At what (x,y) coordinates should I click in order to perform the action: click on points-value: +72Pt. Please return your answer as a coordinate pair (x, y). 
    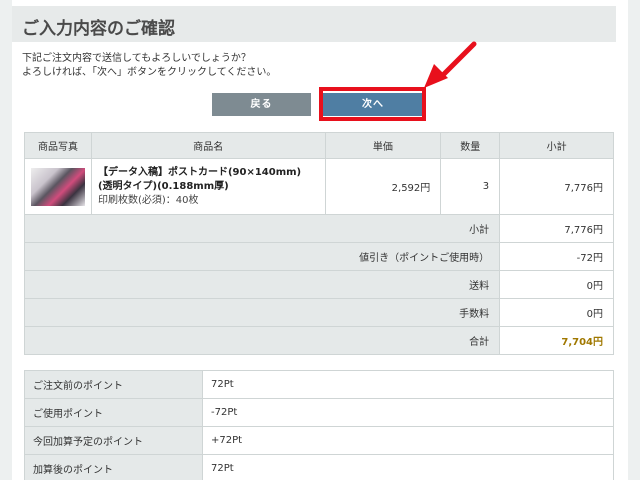
    Looking at the image, I should click on (408, 440).